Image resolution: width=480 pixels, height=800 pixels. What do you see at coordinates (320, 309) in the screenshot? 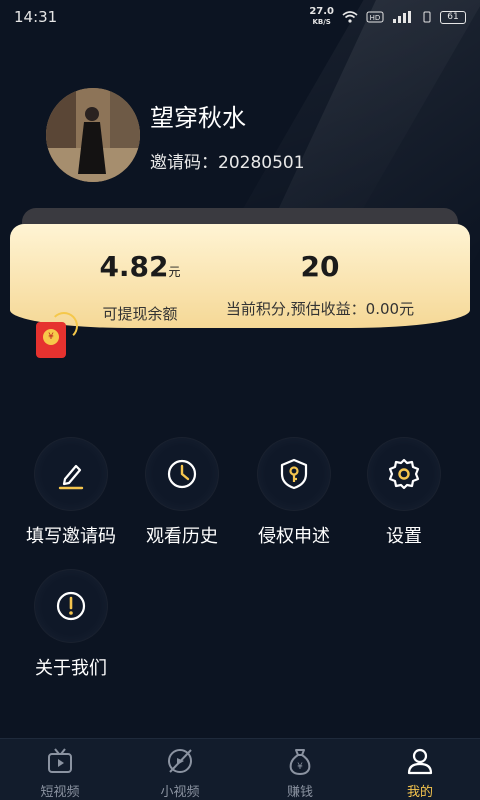
I see `points-label: 当前积分,预估收益：0.00元` at bounding box center [320, 309].